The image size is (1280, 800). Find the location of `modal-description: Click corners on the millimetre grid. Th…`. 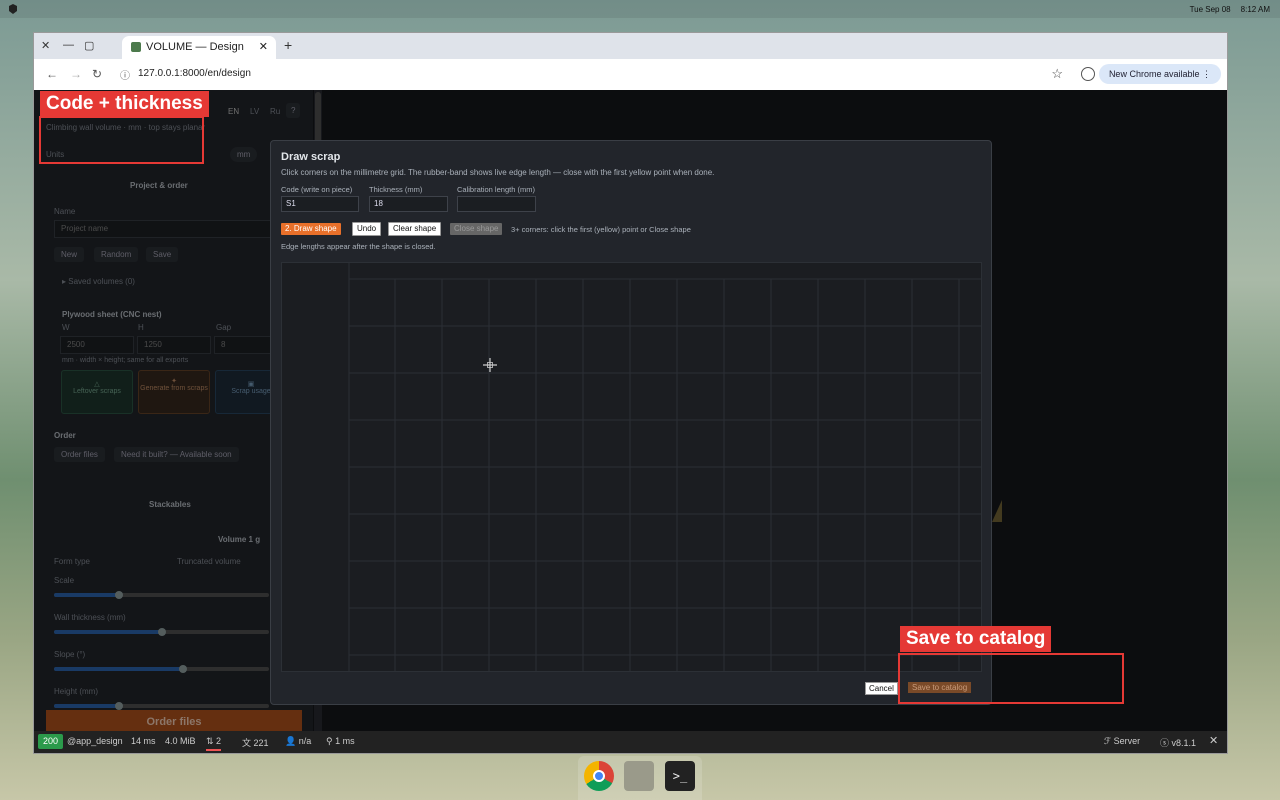

modal-description: Click corners on the millimetre grid. Th… is located at coordinates (498, 172).